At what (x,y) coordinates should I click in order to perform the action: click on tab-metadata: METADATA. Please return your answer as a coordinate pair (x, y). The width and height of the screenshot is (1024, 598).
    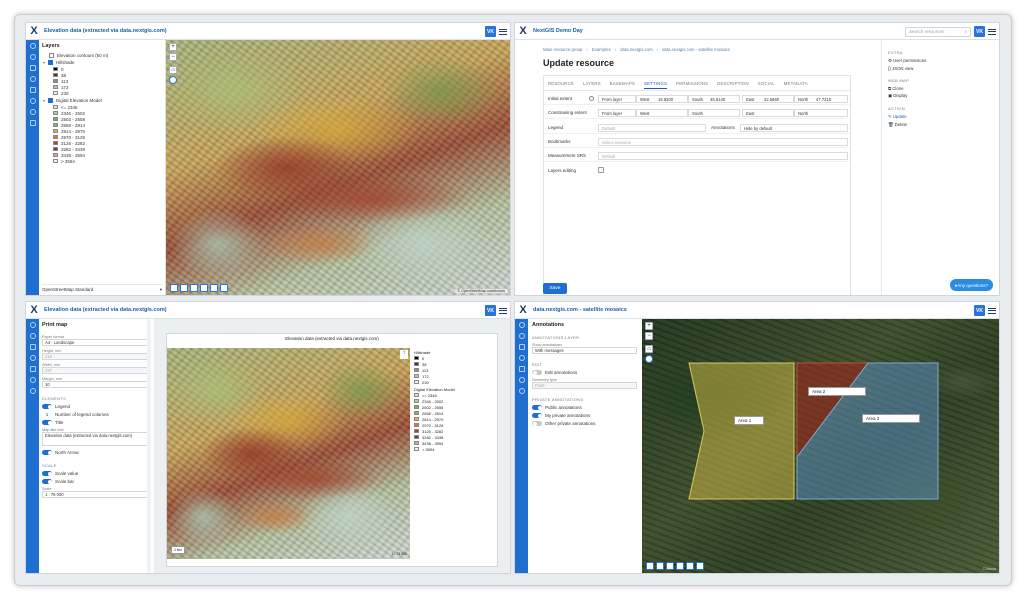
    Looking at the image, I should click on (796, 85).